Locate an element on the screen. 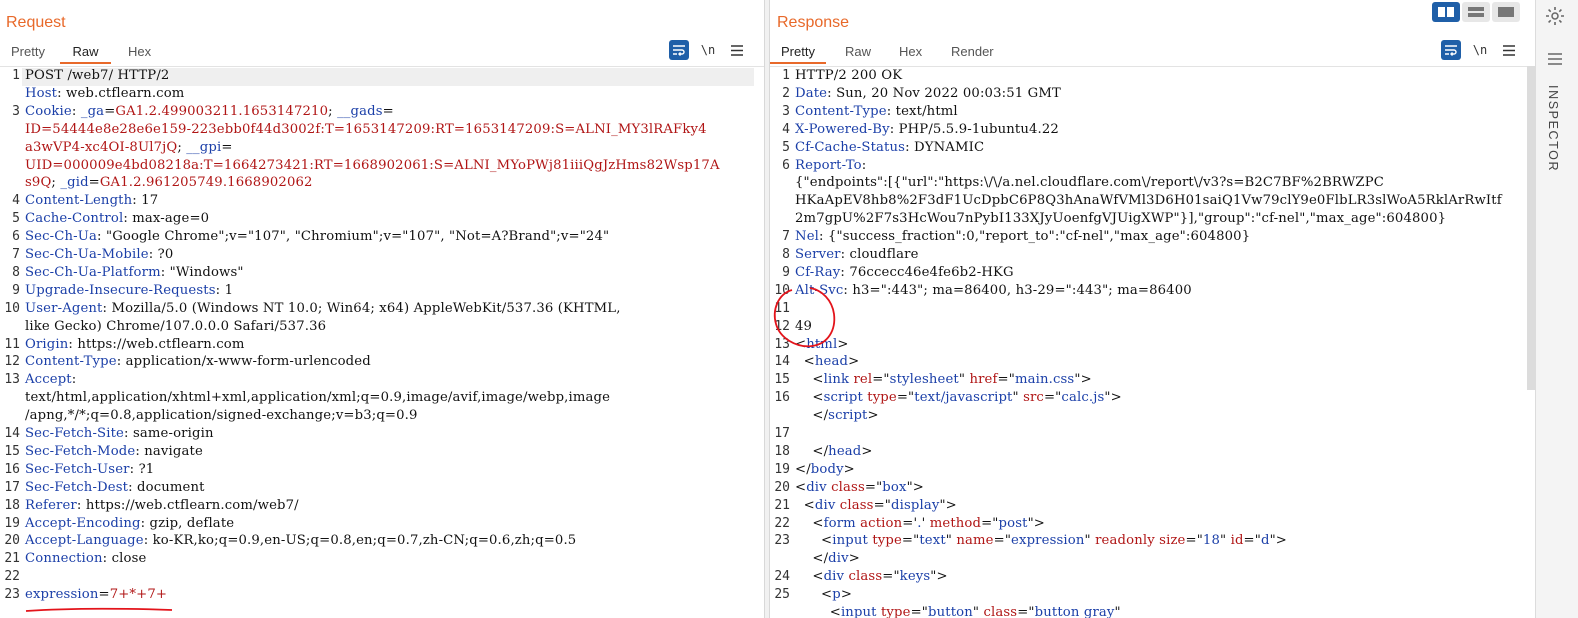 The height and width of the screenshot is (618, 1578). code-line: 24 <div class="keys"> is located at coordinates (1152, 578).